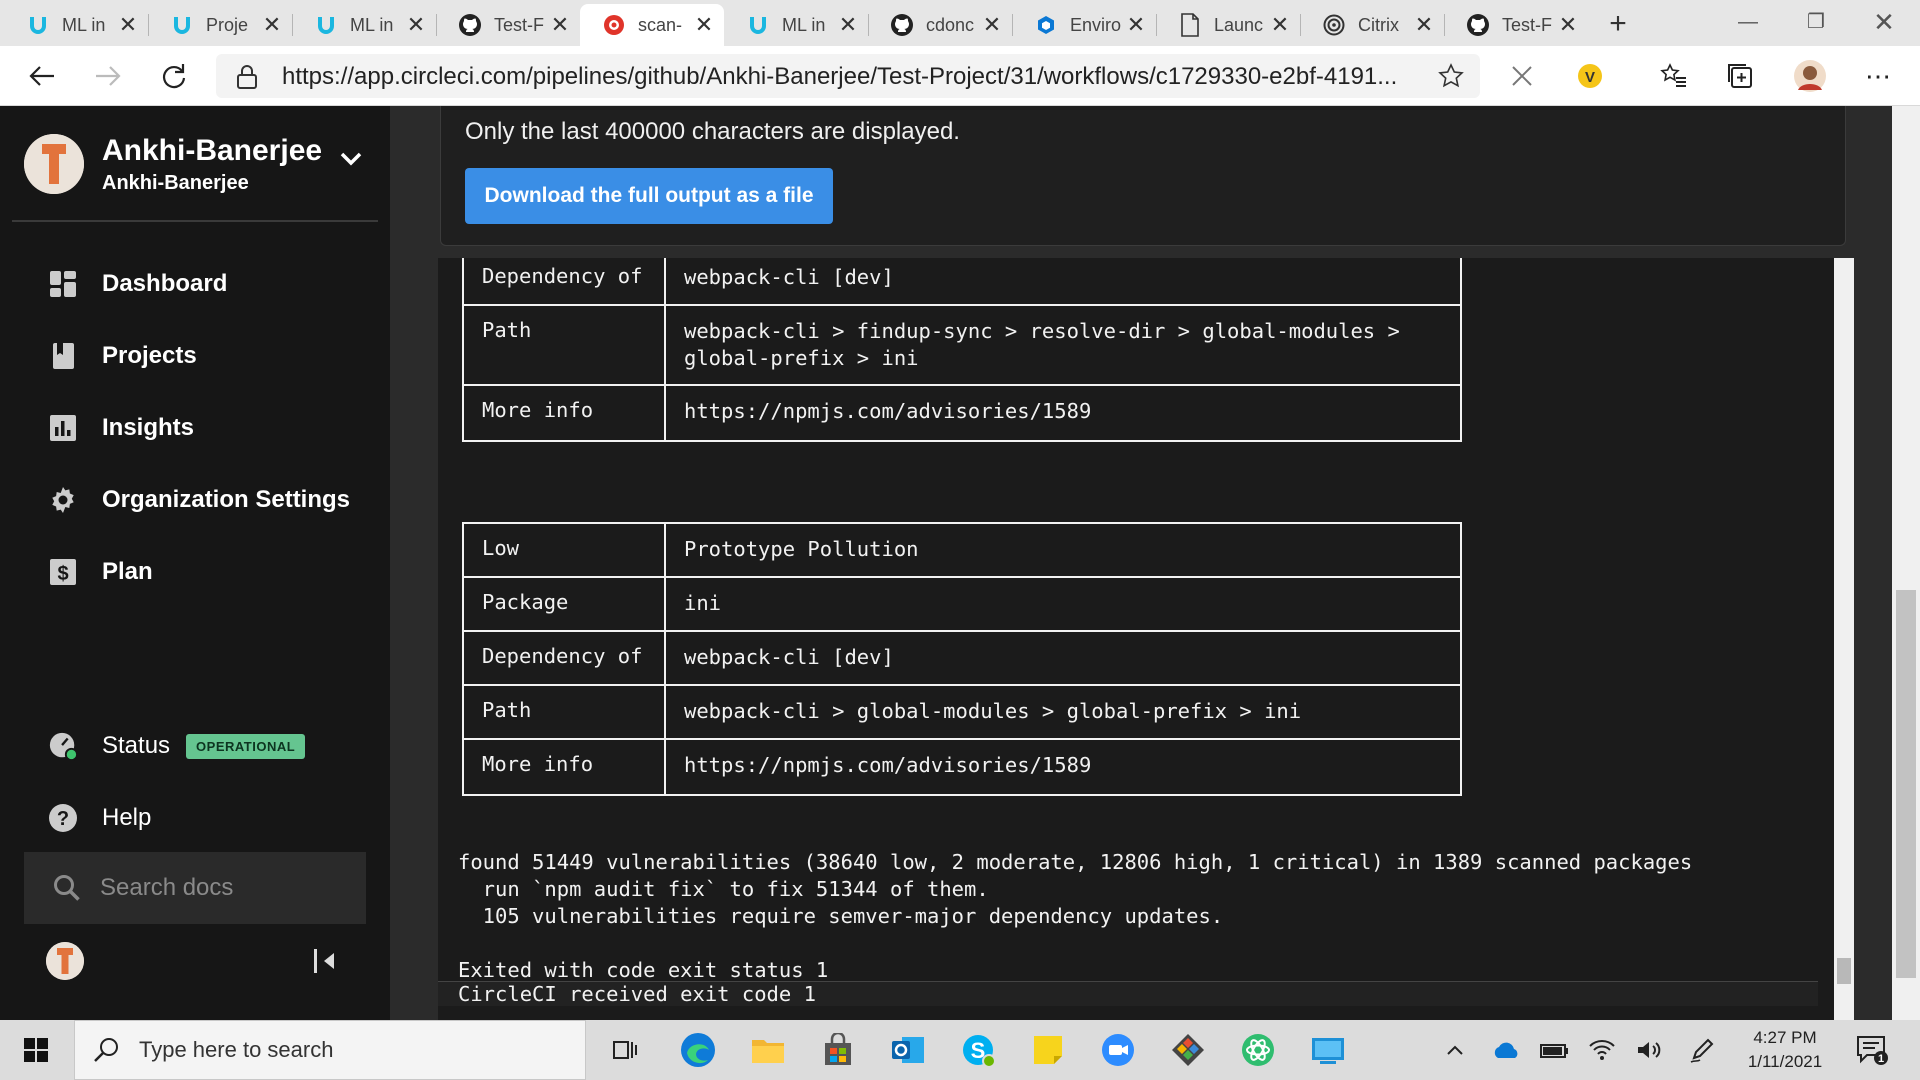 The width and height of the screenshot is (1920, 1080). What do you see at coordinates (175, 183) in the screenshot?
I see `org-subtitle: Ankhi-Banerjee` at bounding box center [175, 183].